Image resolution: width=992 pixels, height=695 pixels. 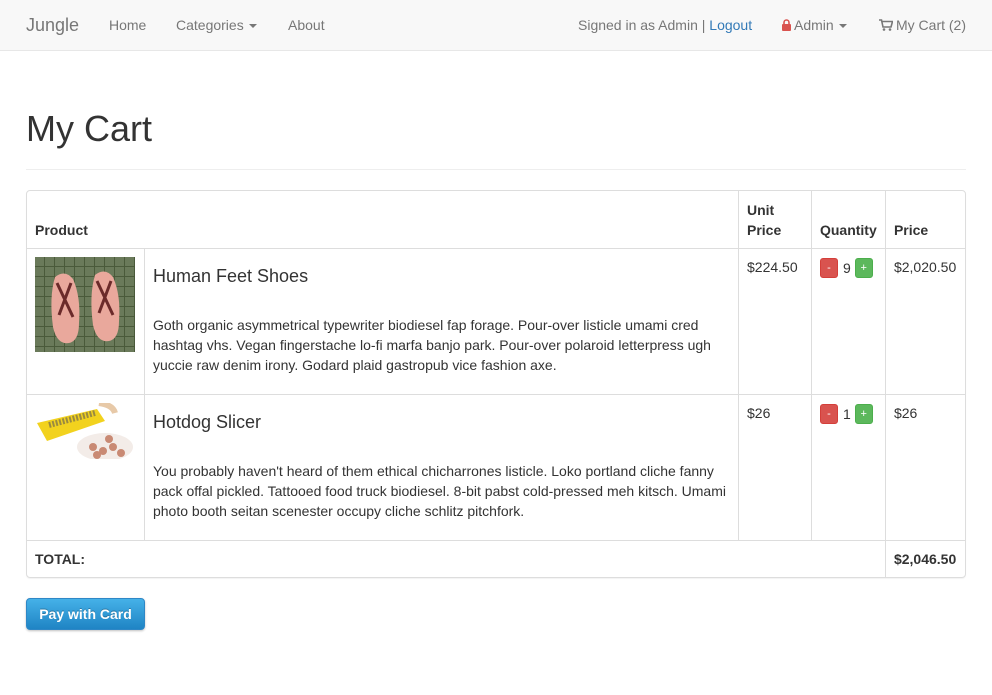 I want to click on lock-icon, so click(x=786, y=25).